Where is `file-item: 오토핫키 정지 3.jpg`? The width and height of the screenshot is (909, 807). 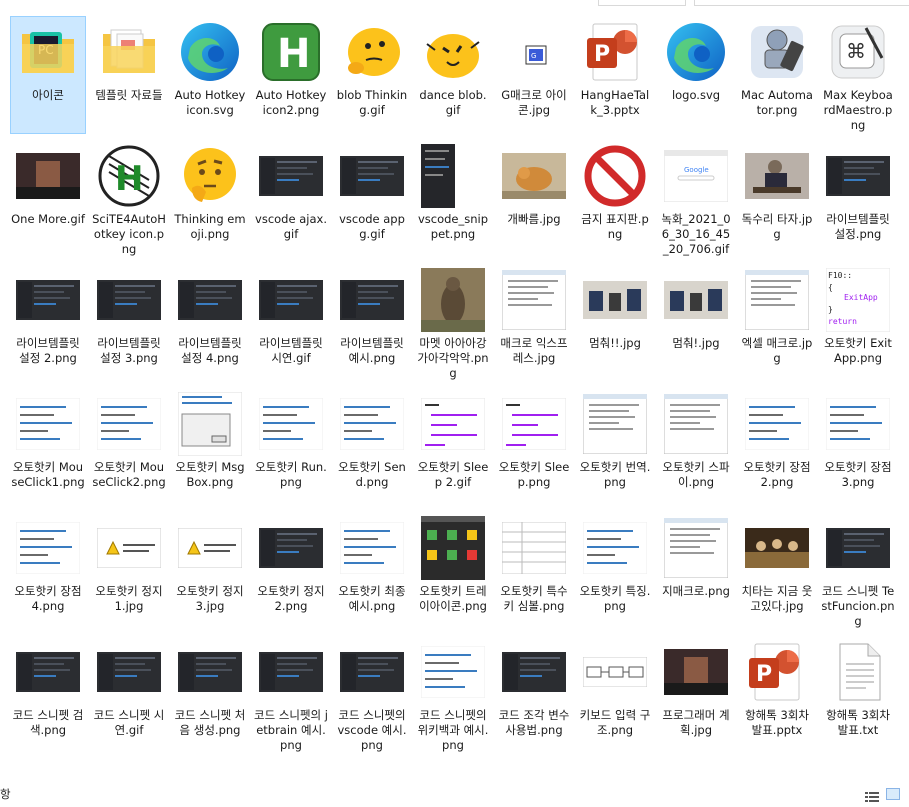
file-item: 오토핫키 정지 3.jpg is located at coordinates (210, 571).